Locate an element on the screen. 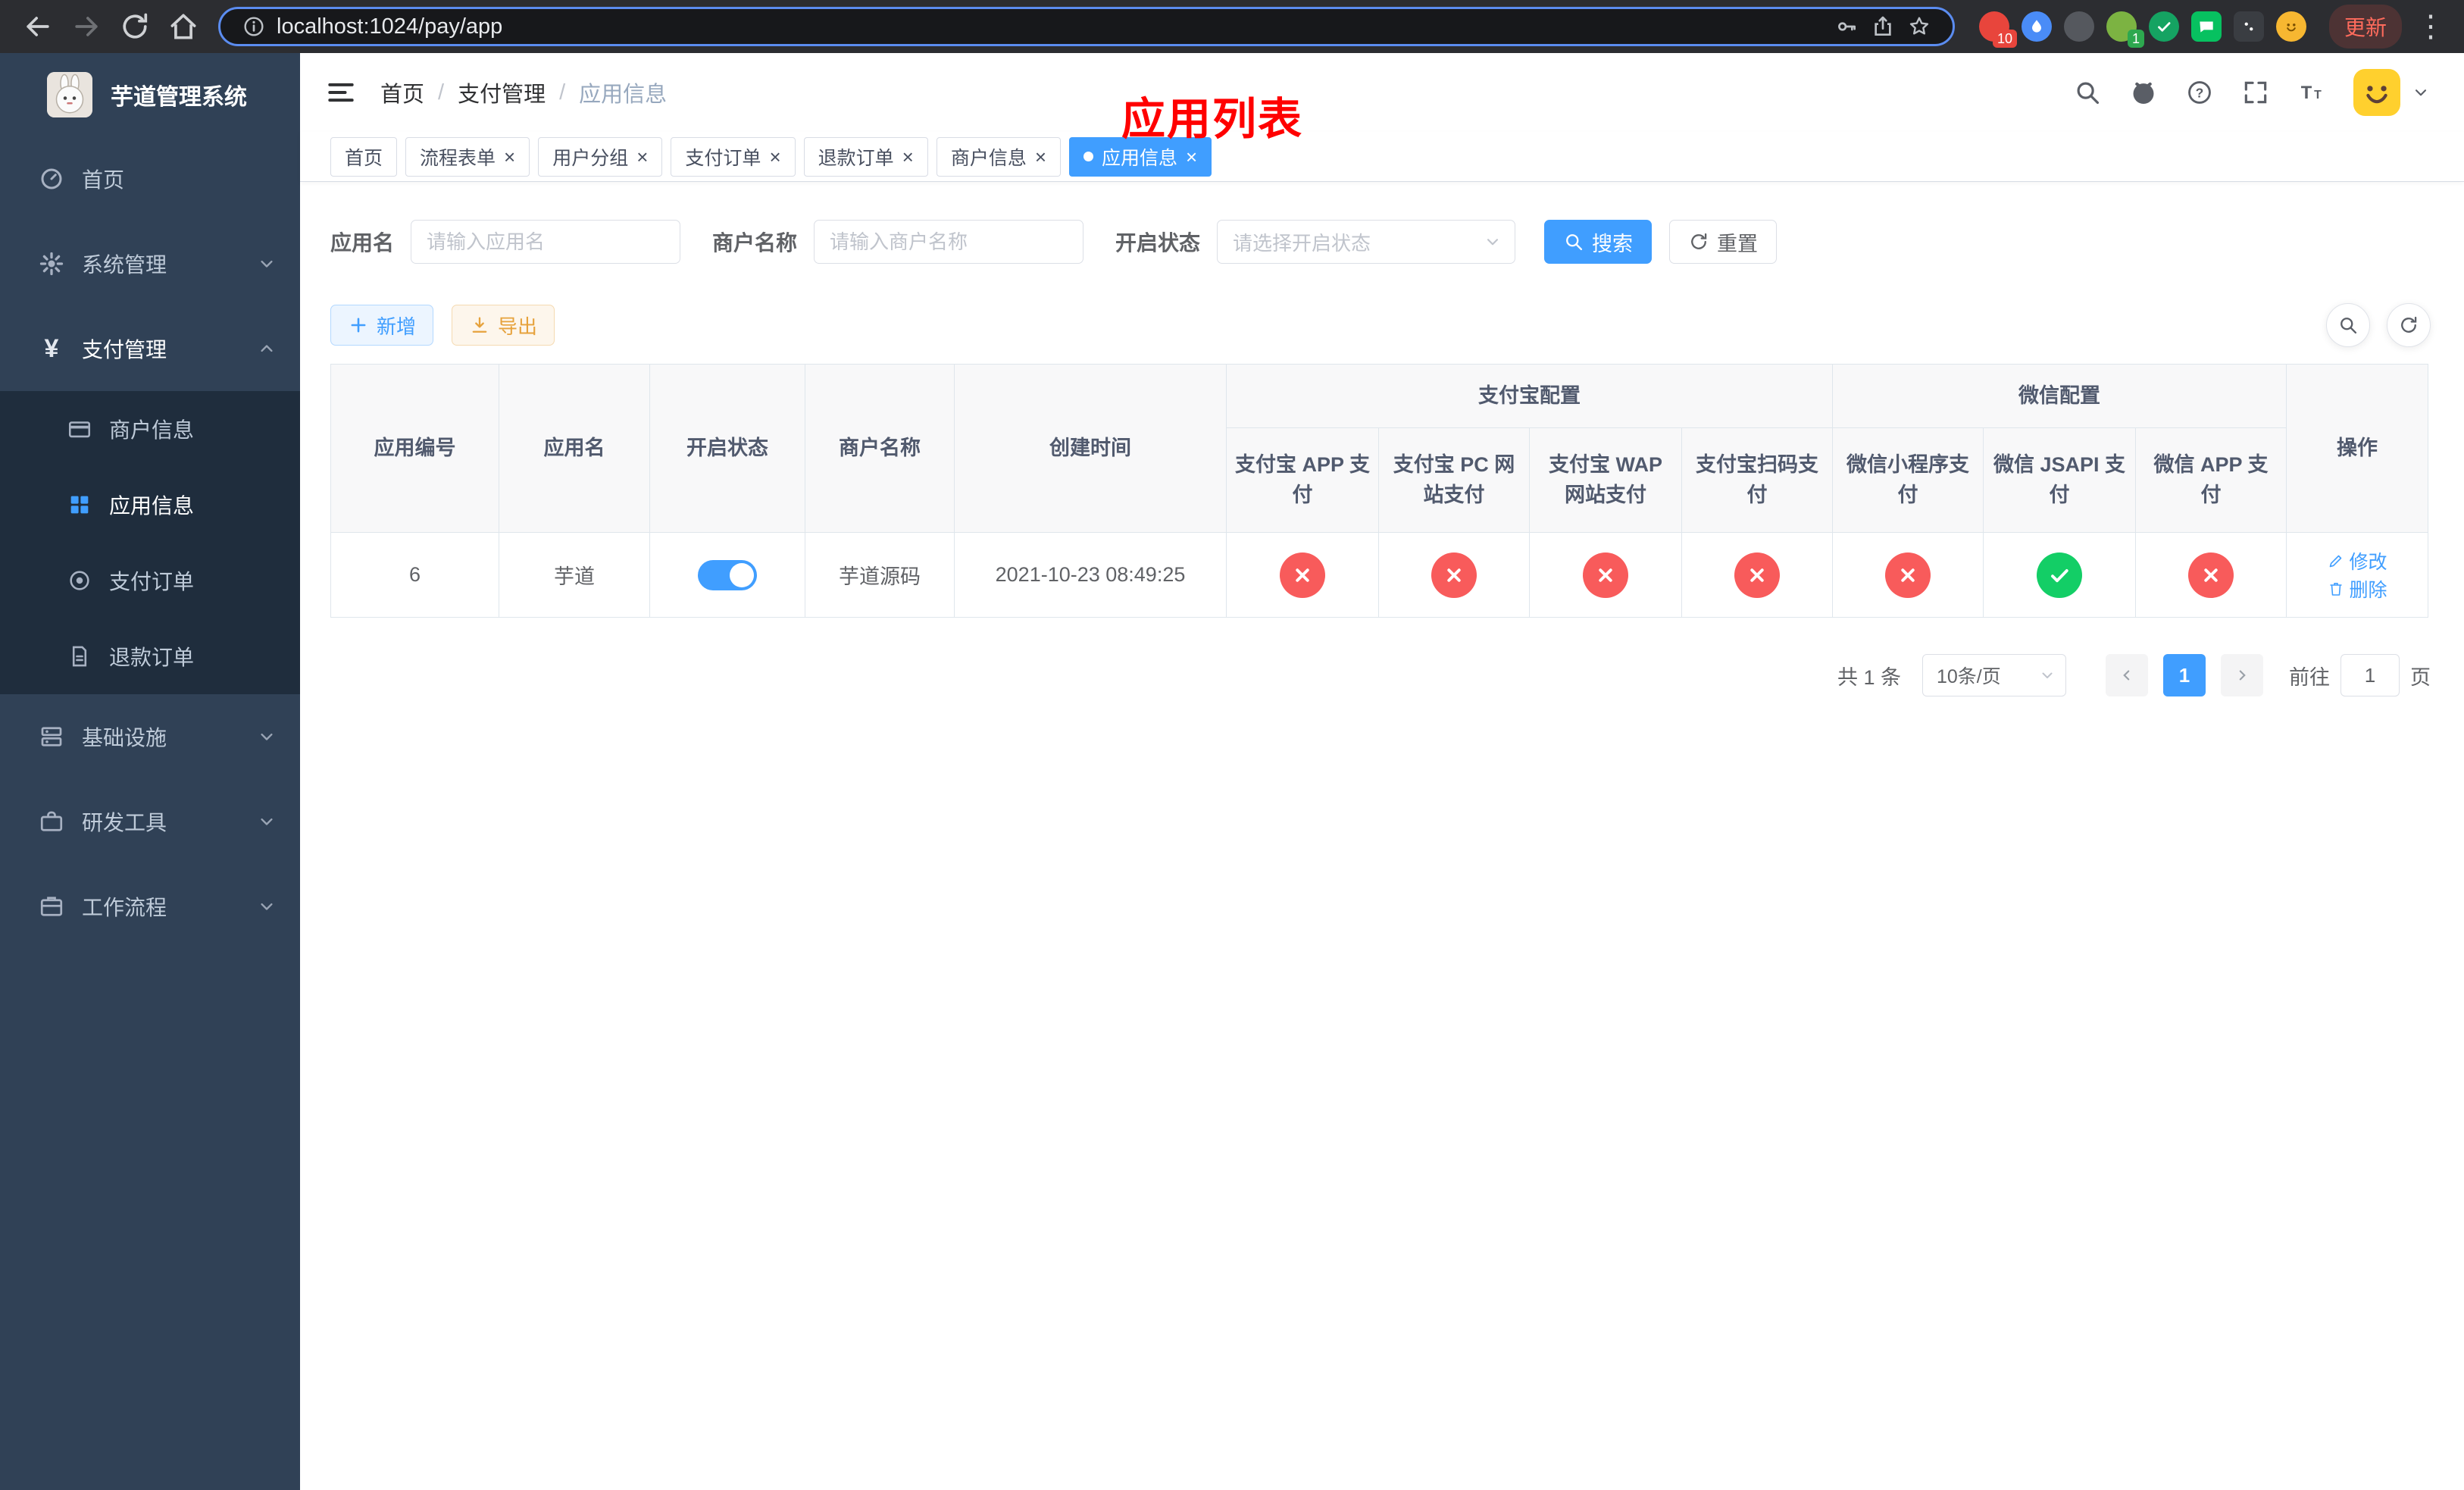  bookmark-star-icon is located at coordinates (1919, 27).